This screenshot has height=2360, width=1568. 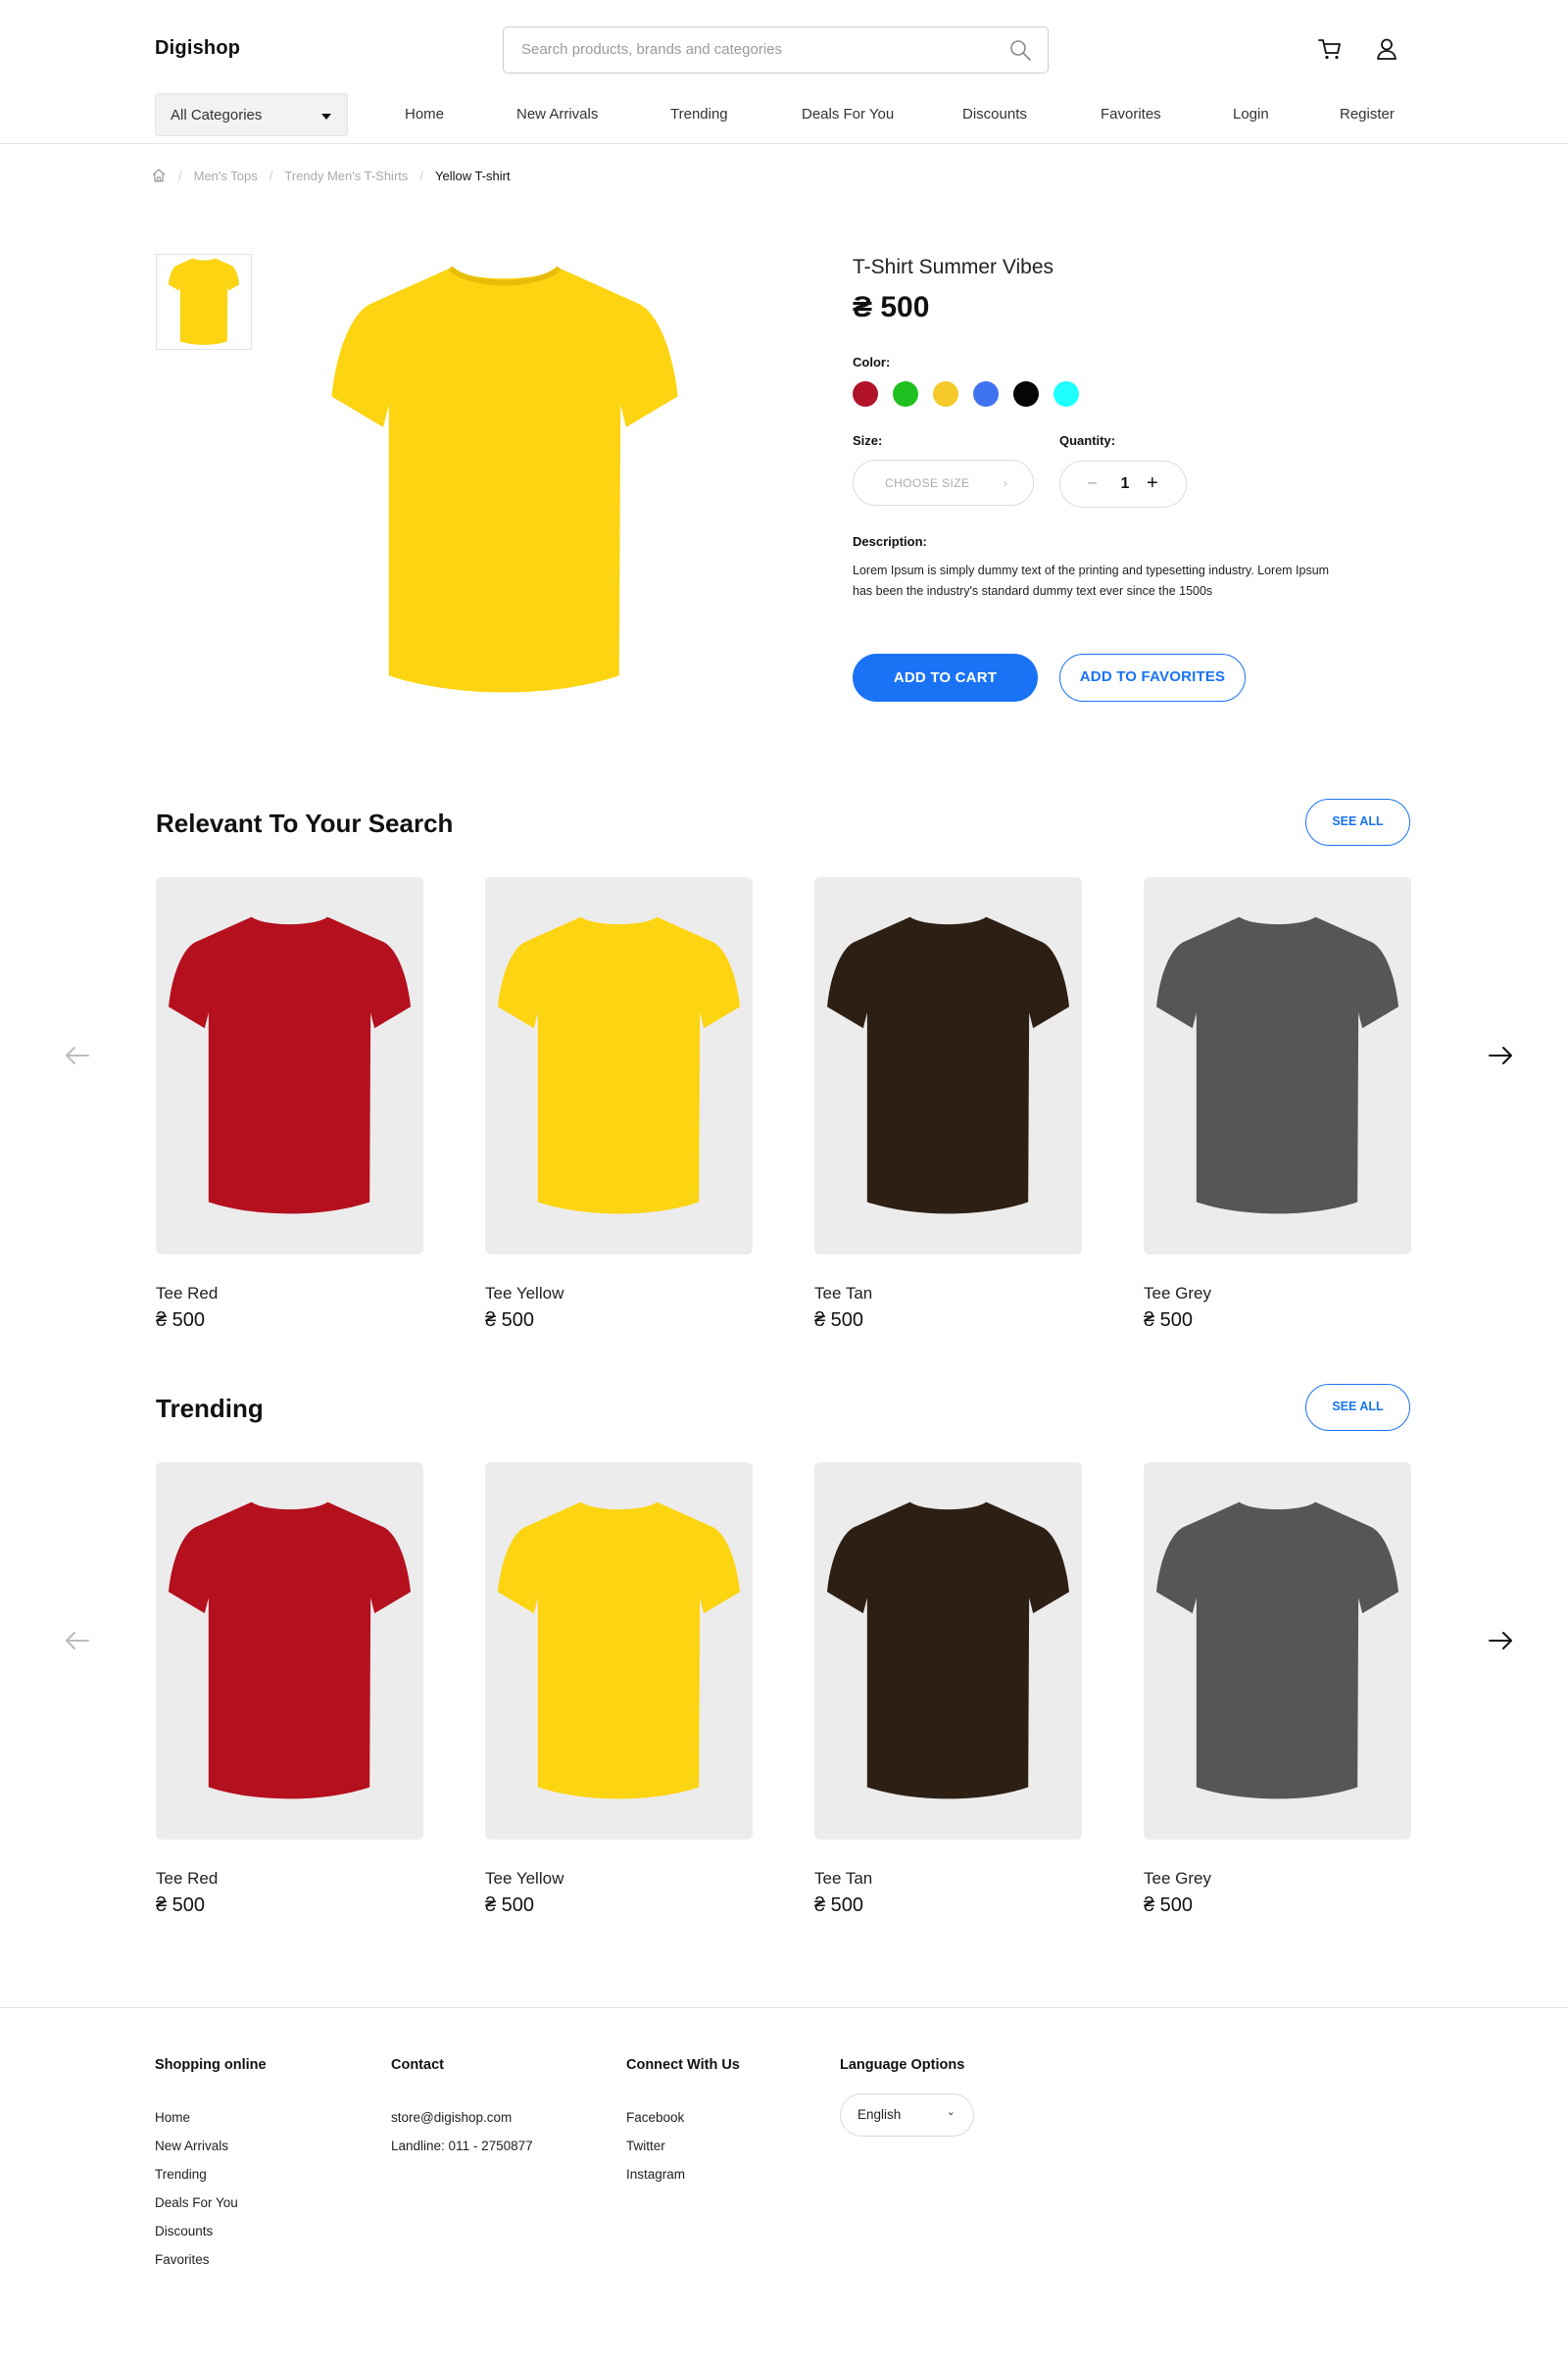 What do you see at coordinates (1066, 394) in the screenshot?
I see `color-swatch-cyan` at bounding box center [1066, 394].